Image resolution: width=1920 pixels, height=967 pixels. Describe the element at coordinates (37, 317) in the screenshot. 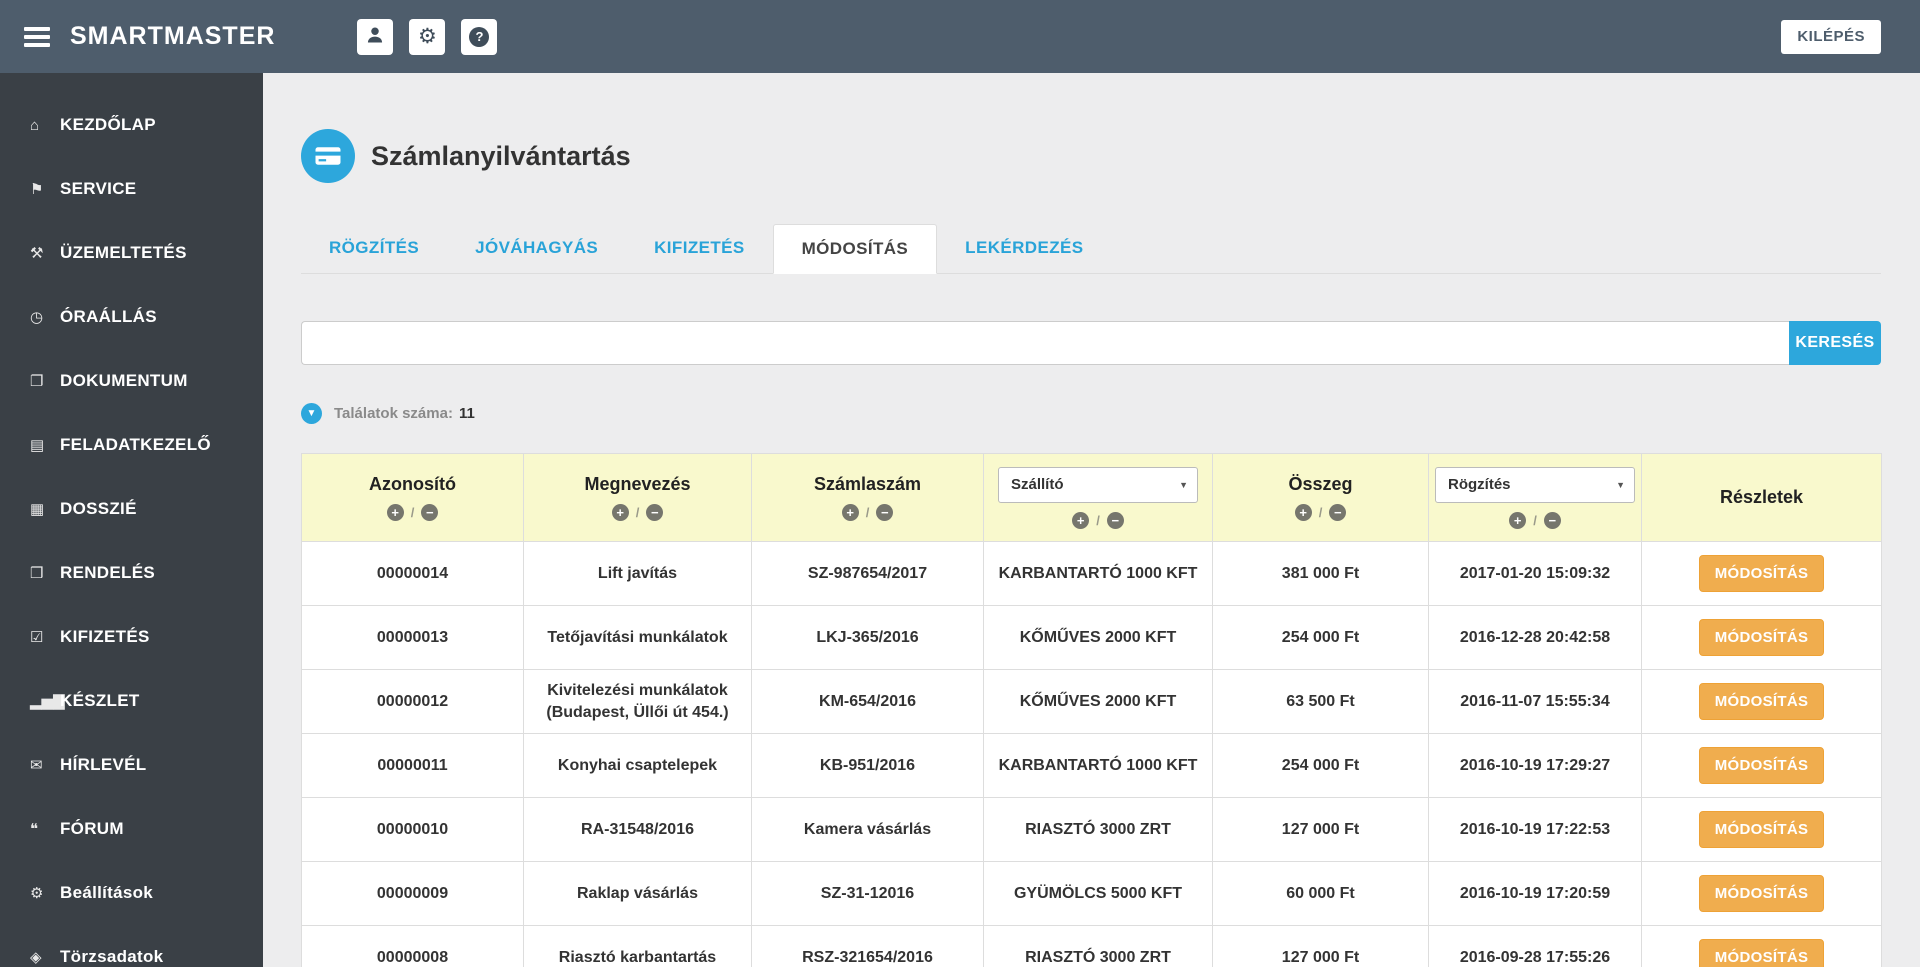

I see `clock-icon: ◷` at that location.